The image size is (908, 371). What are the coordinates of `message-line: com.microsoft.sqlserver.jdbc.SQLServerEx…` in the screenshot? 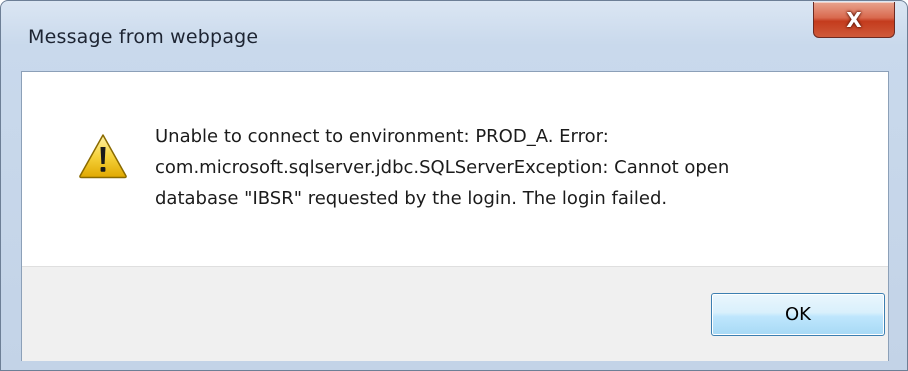 It's located at (442, 167).